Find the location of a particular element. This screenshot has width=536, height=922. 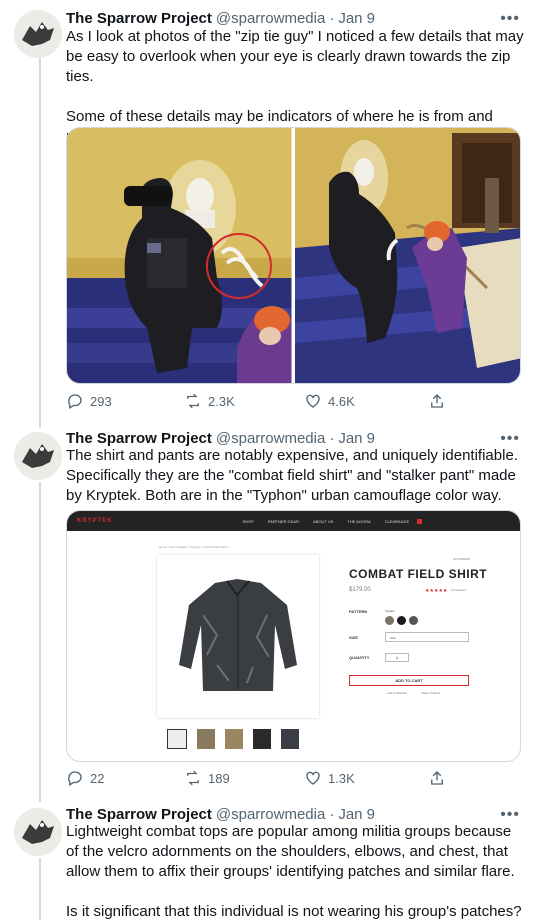

product-sku: STCOMFSR is located at coordinates (461, 559).